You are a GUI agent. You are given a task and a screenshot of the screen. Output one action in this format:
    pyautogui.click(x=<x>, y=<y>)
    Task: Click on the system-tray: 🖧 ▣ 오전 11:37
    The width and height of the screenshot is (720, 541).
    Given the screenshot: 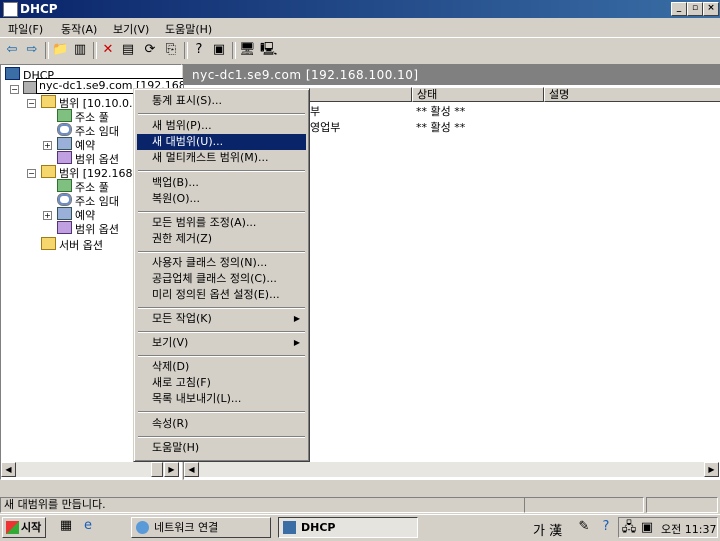 What is the action you would take?
    pyautogui.click(x=668, y=527)
    